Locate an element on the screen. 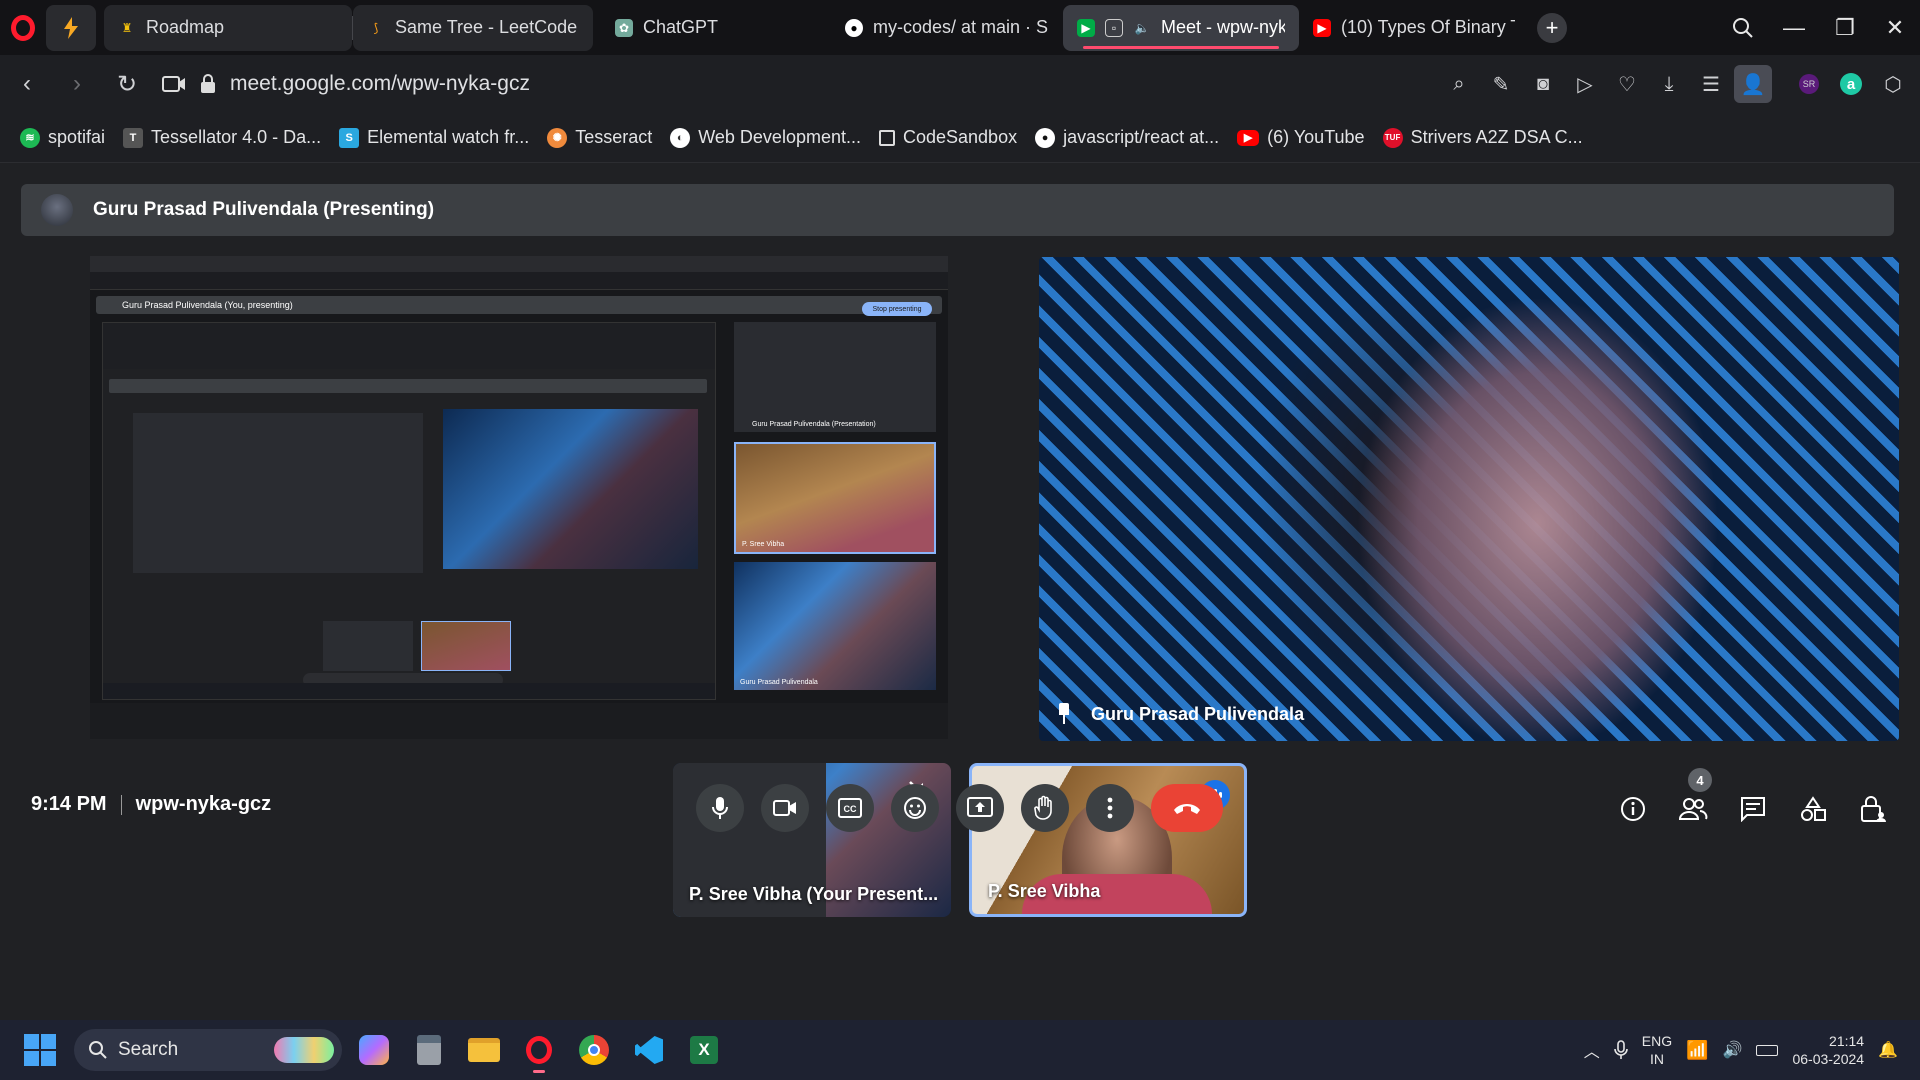 Image resolution: width=1920 pixels, height=1080 pixels. tab-label: ChatGPT is located at coordinates (681, 27).